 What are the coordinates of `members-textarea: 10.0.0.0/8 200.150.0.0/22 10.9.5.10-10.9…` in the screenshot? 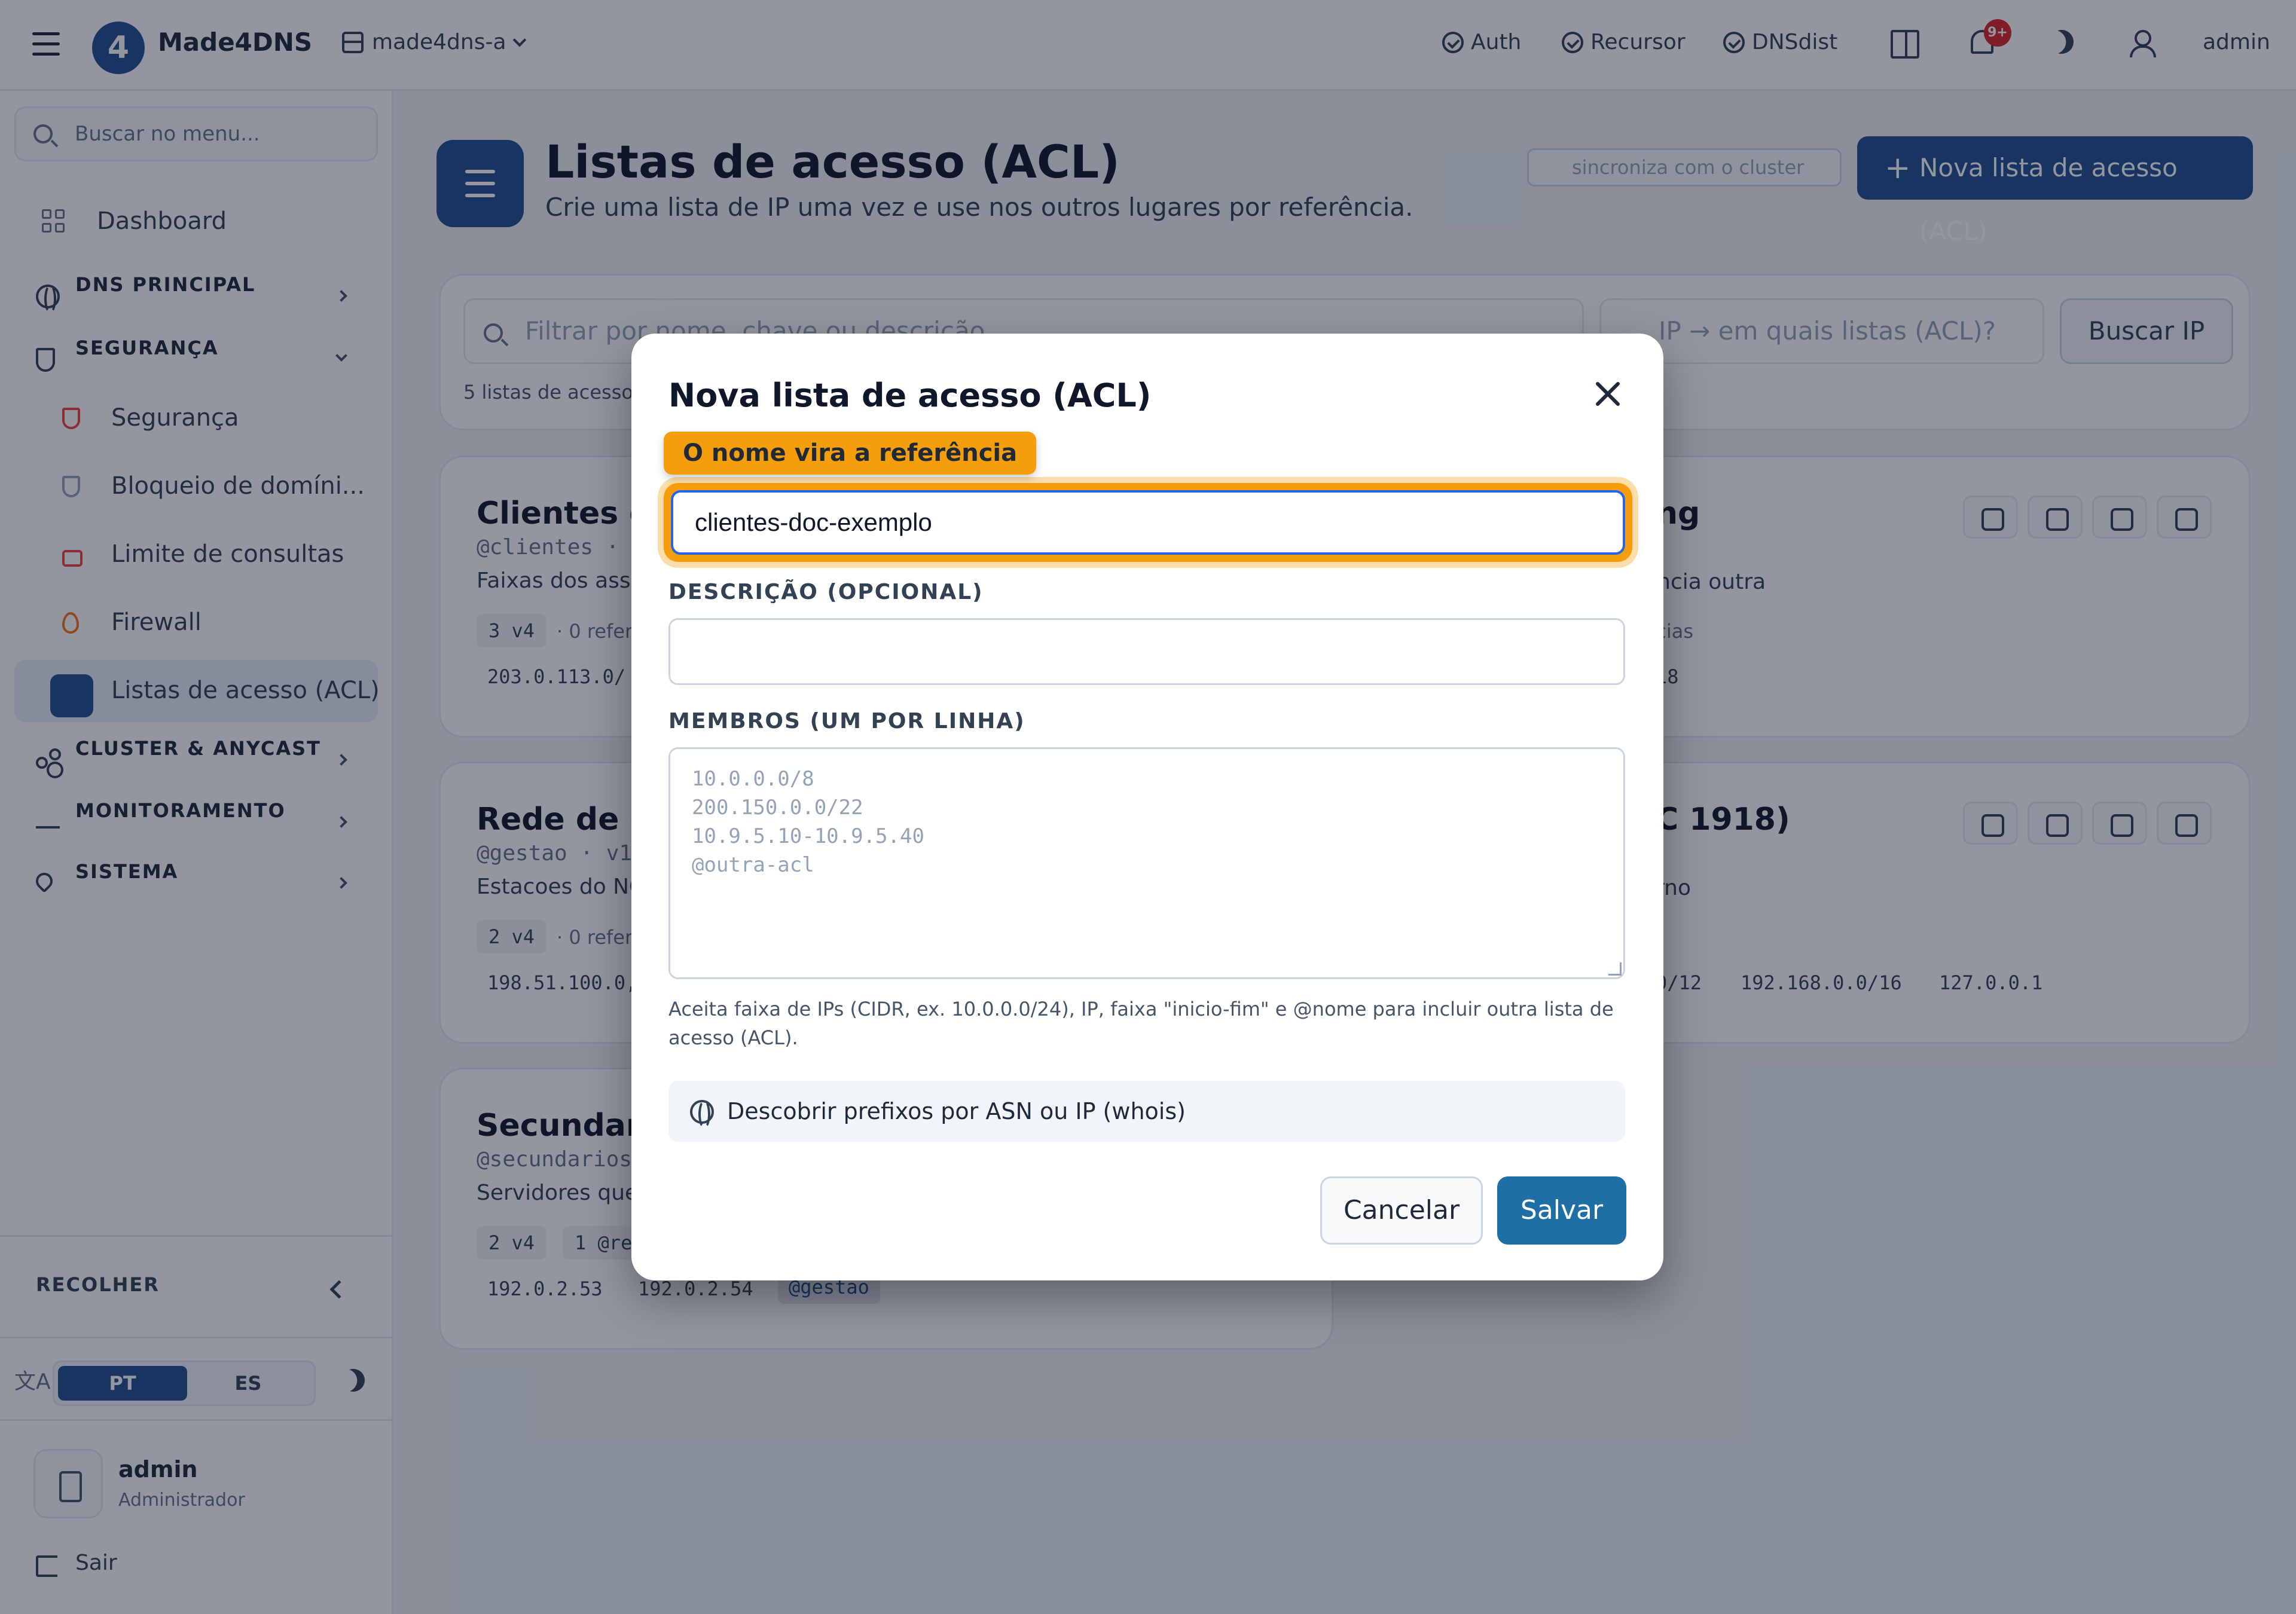 It's located at (1146, 863).